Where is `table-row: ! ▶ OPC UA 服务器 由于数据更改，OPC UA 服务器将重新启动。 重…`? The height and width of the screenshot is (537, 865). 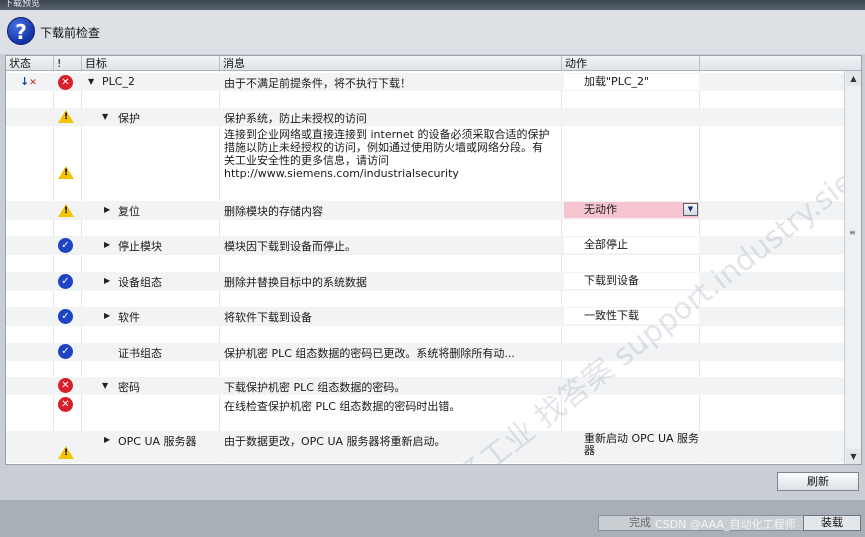 table-row: ! ▶ OPC UA 服务器 由于数据更改，OPC UA 服务器将重新启动。 重… is located at coordinates (425, 447).